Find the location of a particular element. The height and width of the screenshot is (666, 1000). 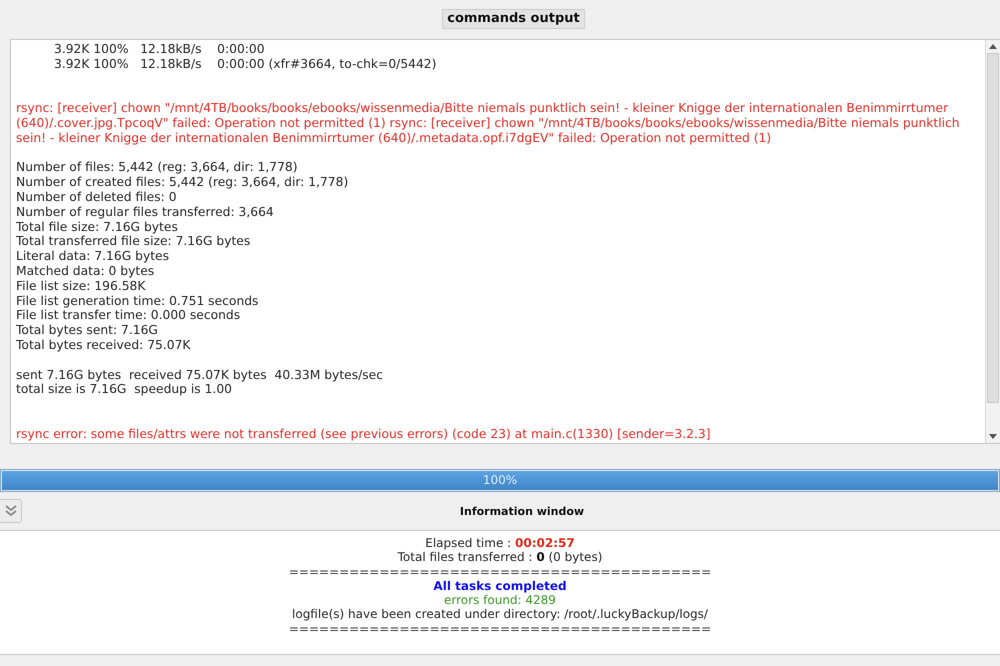

log-line: Total bytes received: 75.07K is located at coordinates (104, 345).